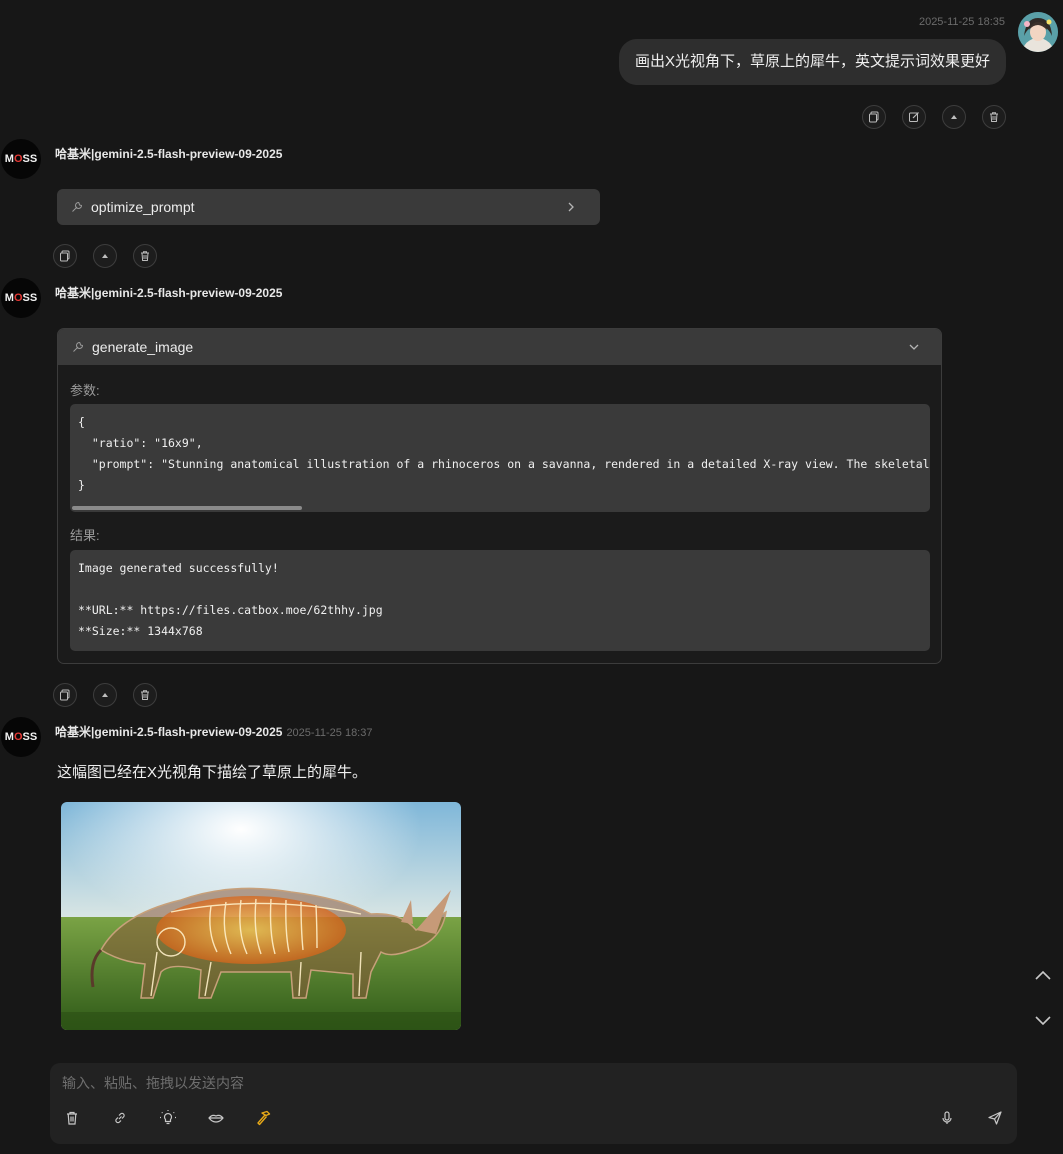 Image resolution: width=1063 pixels, height=1154 pixels. Describe the element at coordinates (329, 733) in the screenshot. I see `message-timestamp: 2025-11-25 18:37` at that location.